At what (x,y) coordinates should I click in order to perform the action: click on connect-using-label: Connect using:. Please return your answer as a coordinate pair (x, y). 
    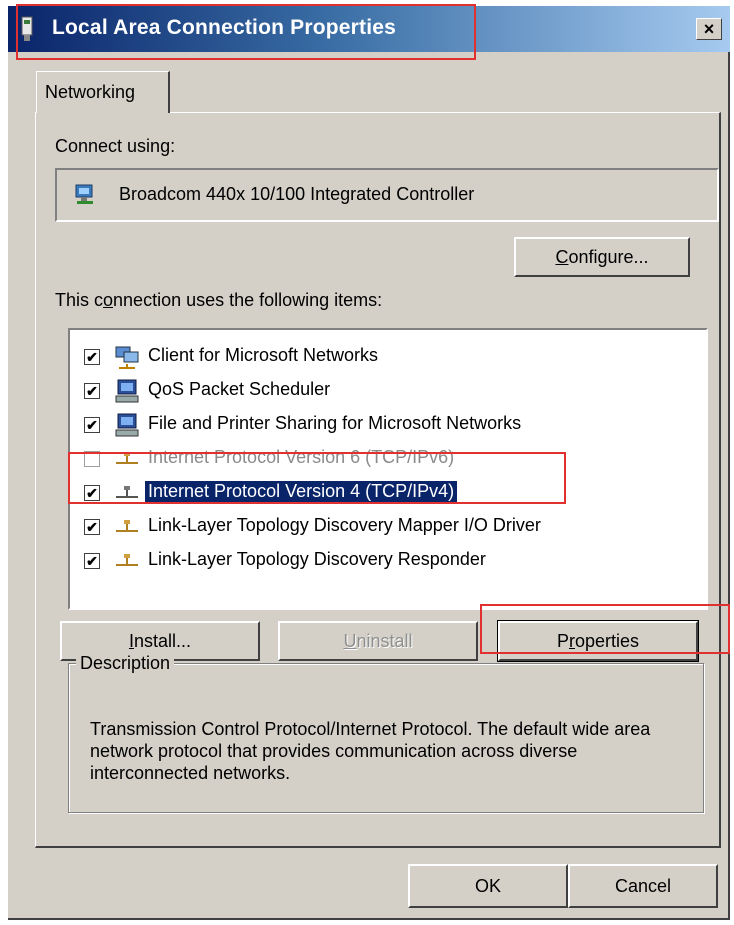
    Looking at the image, I should click on (115, 146).